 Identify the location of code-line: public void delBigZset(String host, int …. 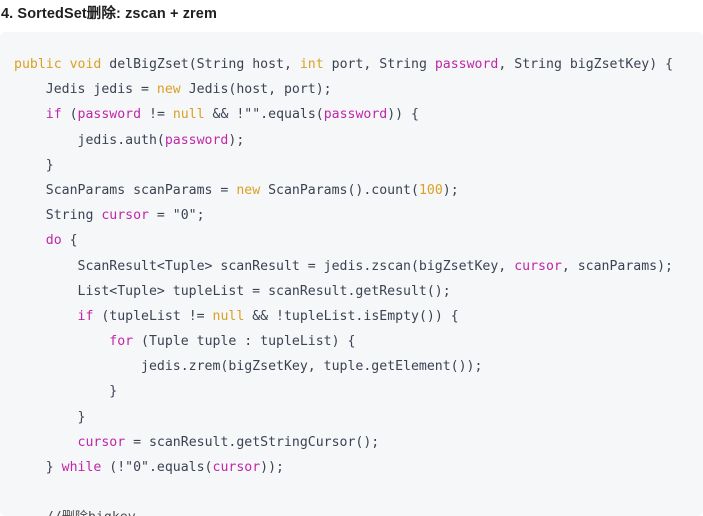
(358, 64).